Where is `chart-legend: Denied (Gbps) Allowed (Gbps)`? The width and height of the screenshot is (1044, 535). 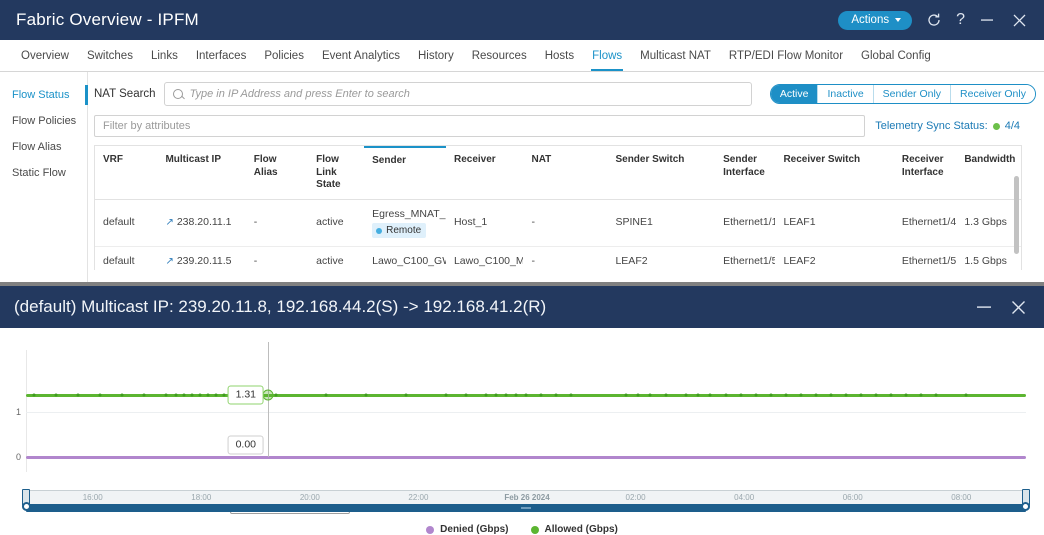
chart-legend: Denied (Gbps) Allowed (Gbps) is located at coordinates (522, 529).